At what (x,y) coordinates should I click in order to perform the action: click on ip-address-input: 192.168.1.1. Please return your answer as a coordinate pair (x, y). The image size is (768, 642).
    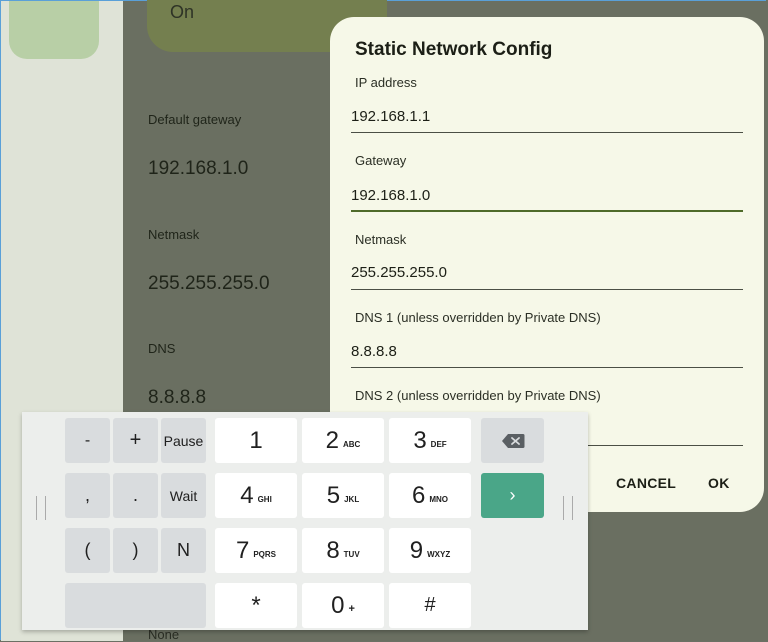
    Looking at the image, I should click on (390, 116).